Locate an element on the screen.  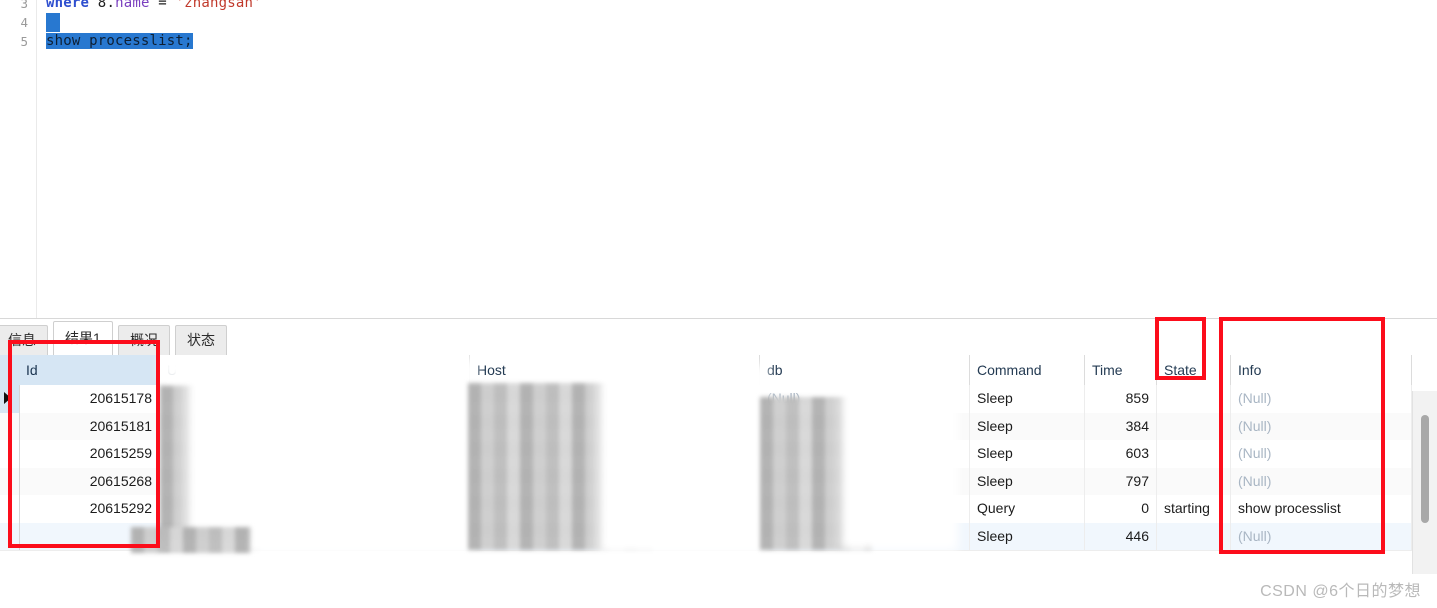
cell-id: 20615292 is located at coordinates (89, 509).